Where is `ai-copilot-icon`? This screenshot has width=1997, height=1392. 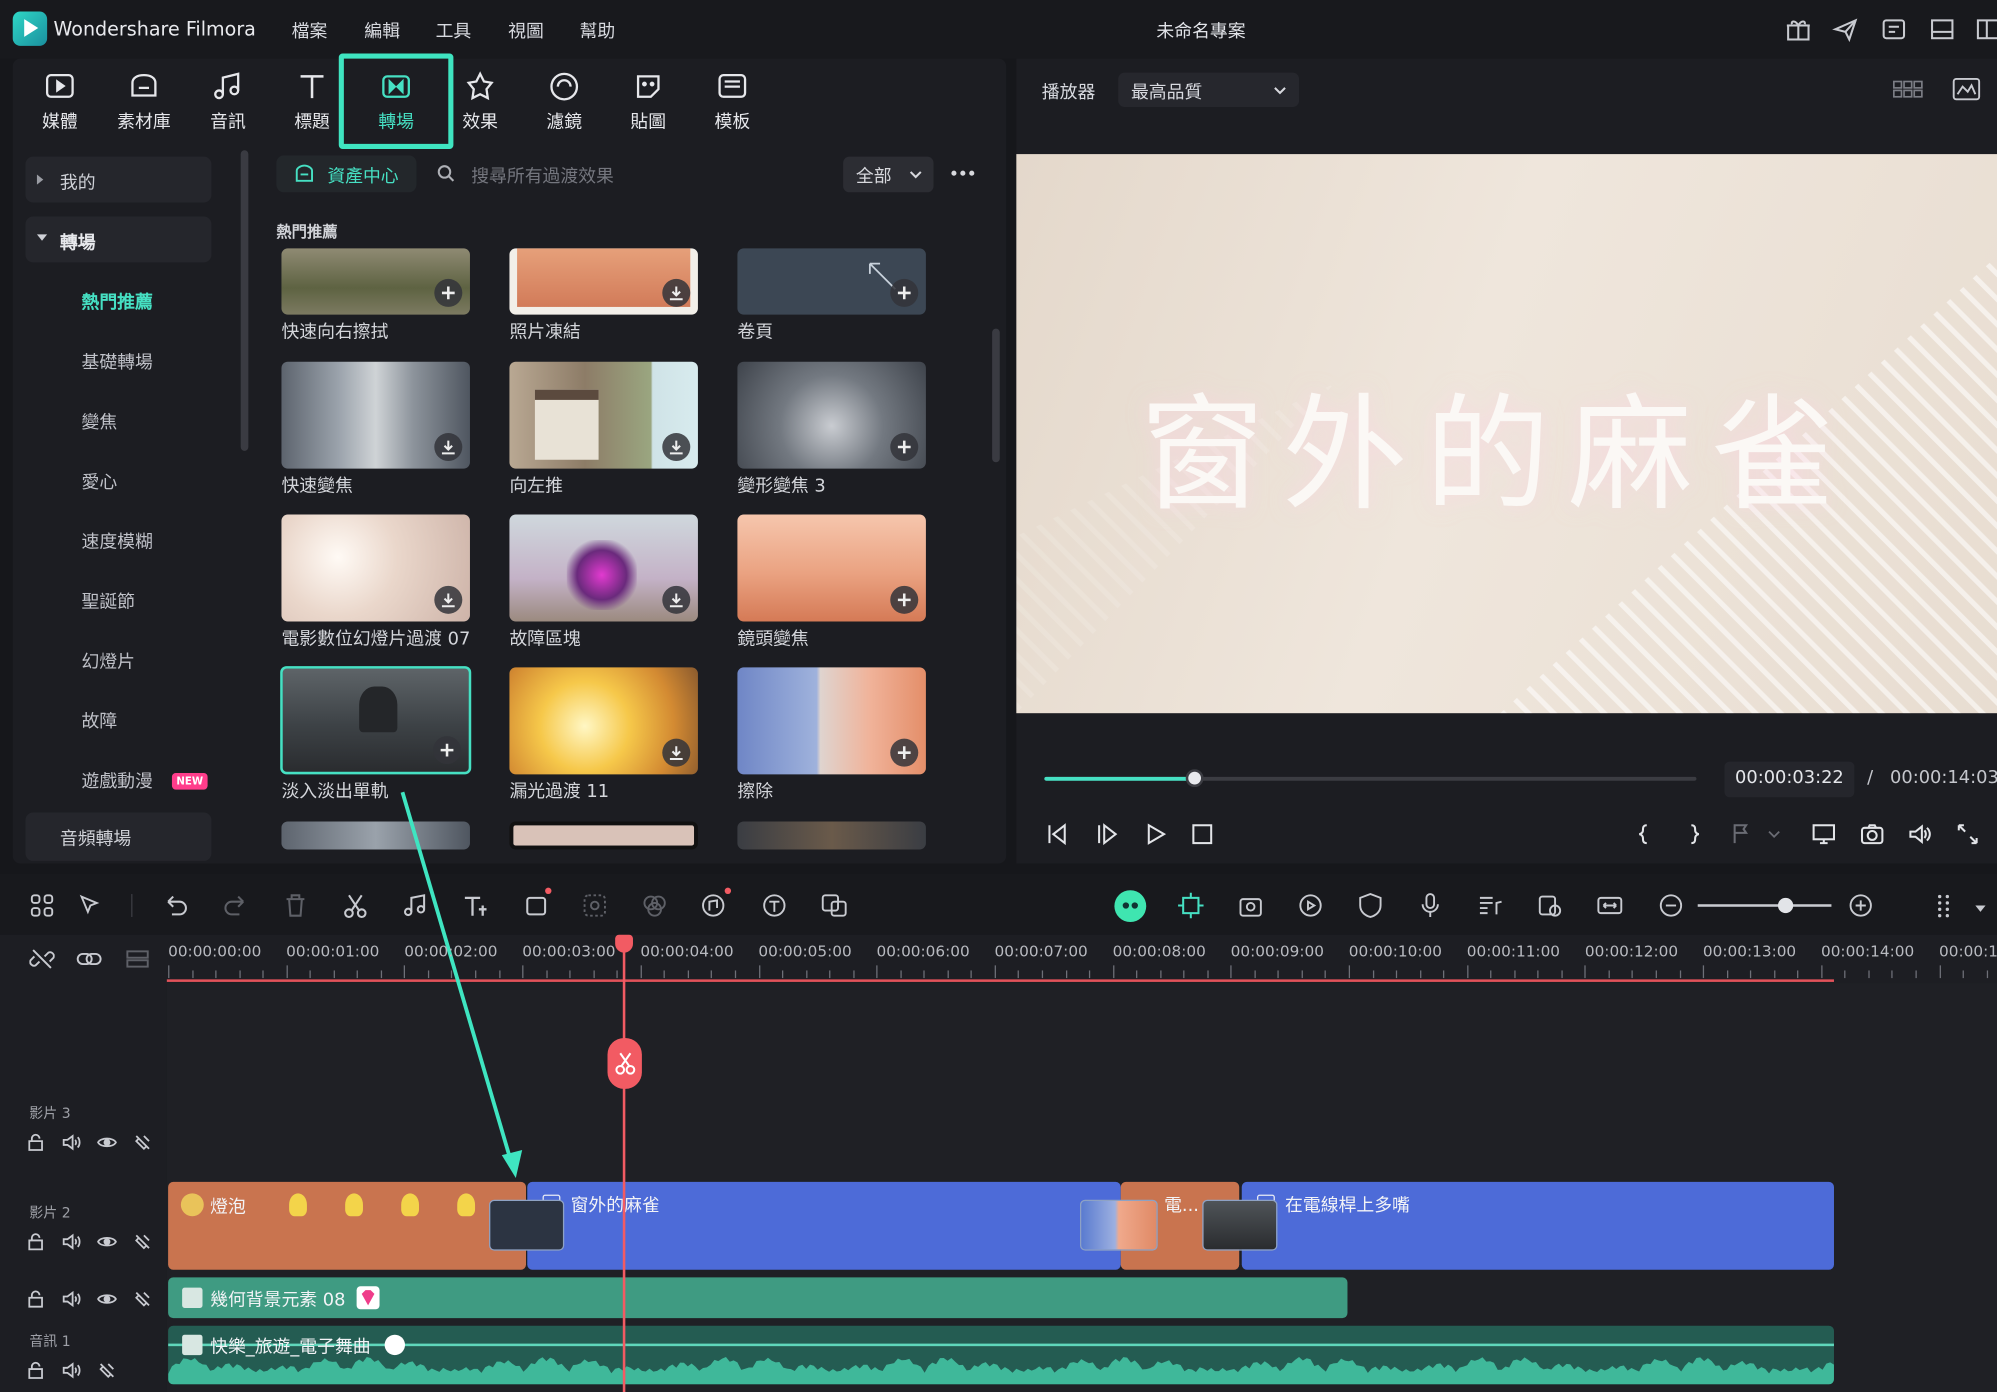
ai-copilot-icon is located at coordinates (1130, 906).